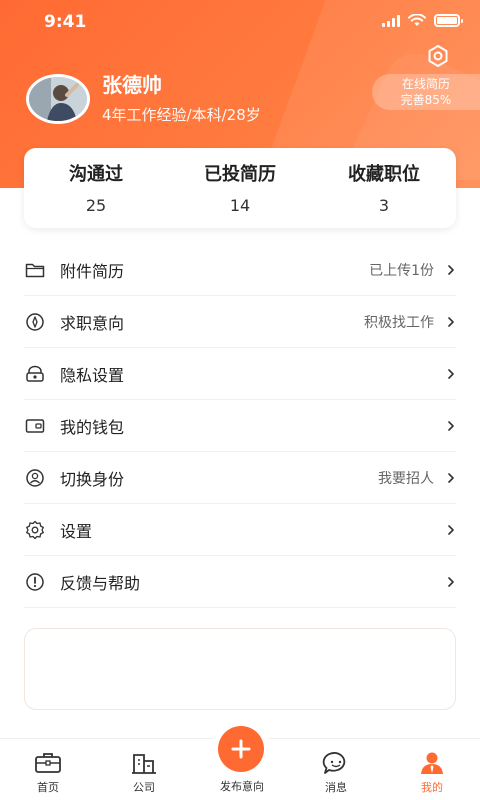 The height and width of the screenshot is (800, 480). Describe the element at coordinates (240, 22) in the screenshot. I see `status-bar: 9:41` at that location.